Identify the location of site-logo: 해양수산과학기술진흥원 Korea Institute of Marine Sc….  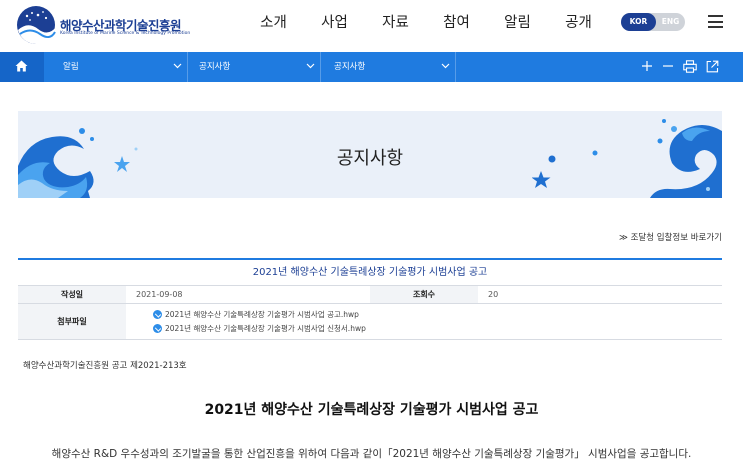
(103, 25).